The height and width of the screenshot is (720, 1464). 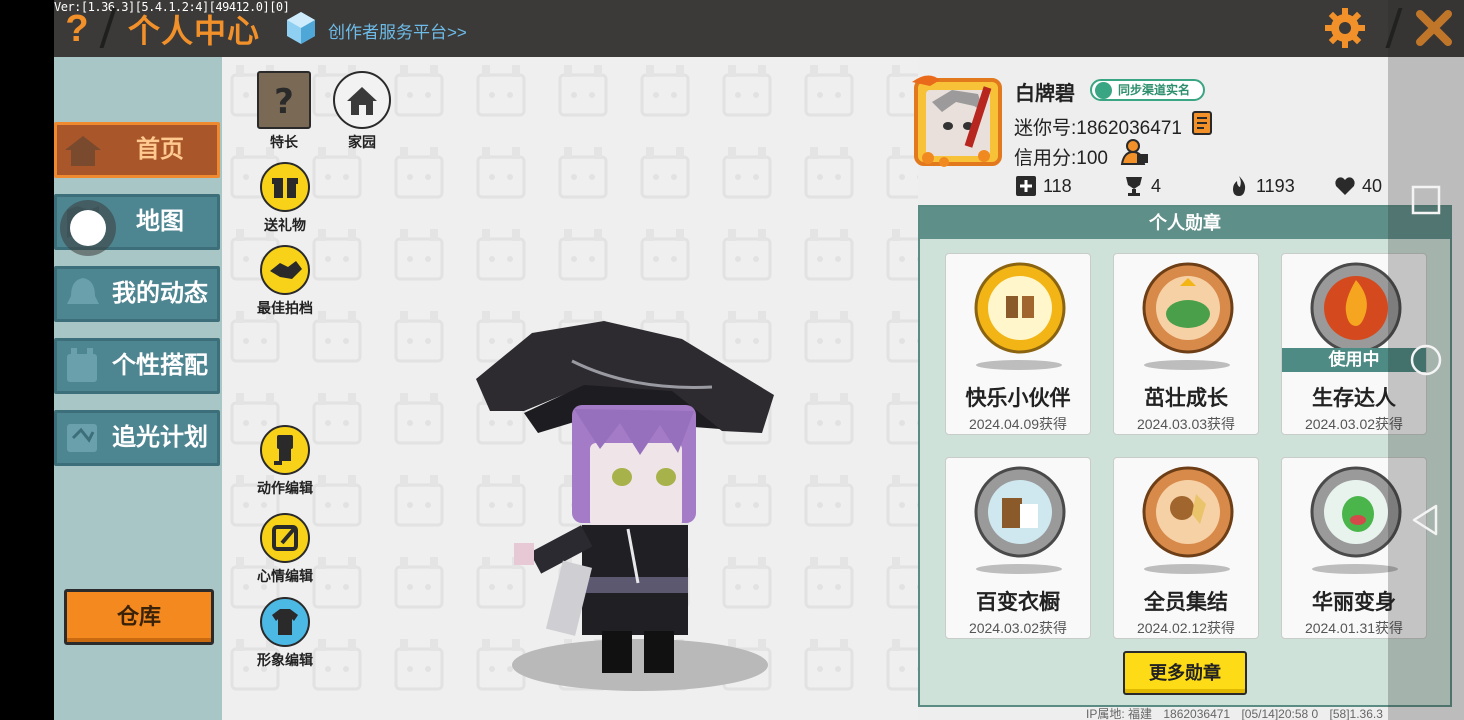 What do you see at coordinates (1156, 186) in the screenshot?
I see `trophy-count: 4` at bounding box center [1156, 186].